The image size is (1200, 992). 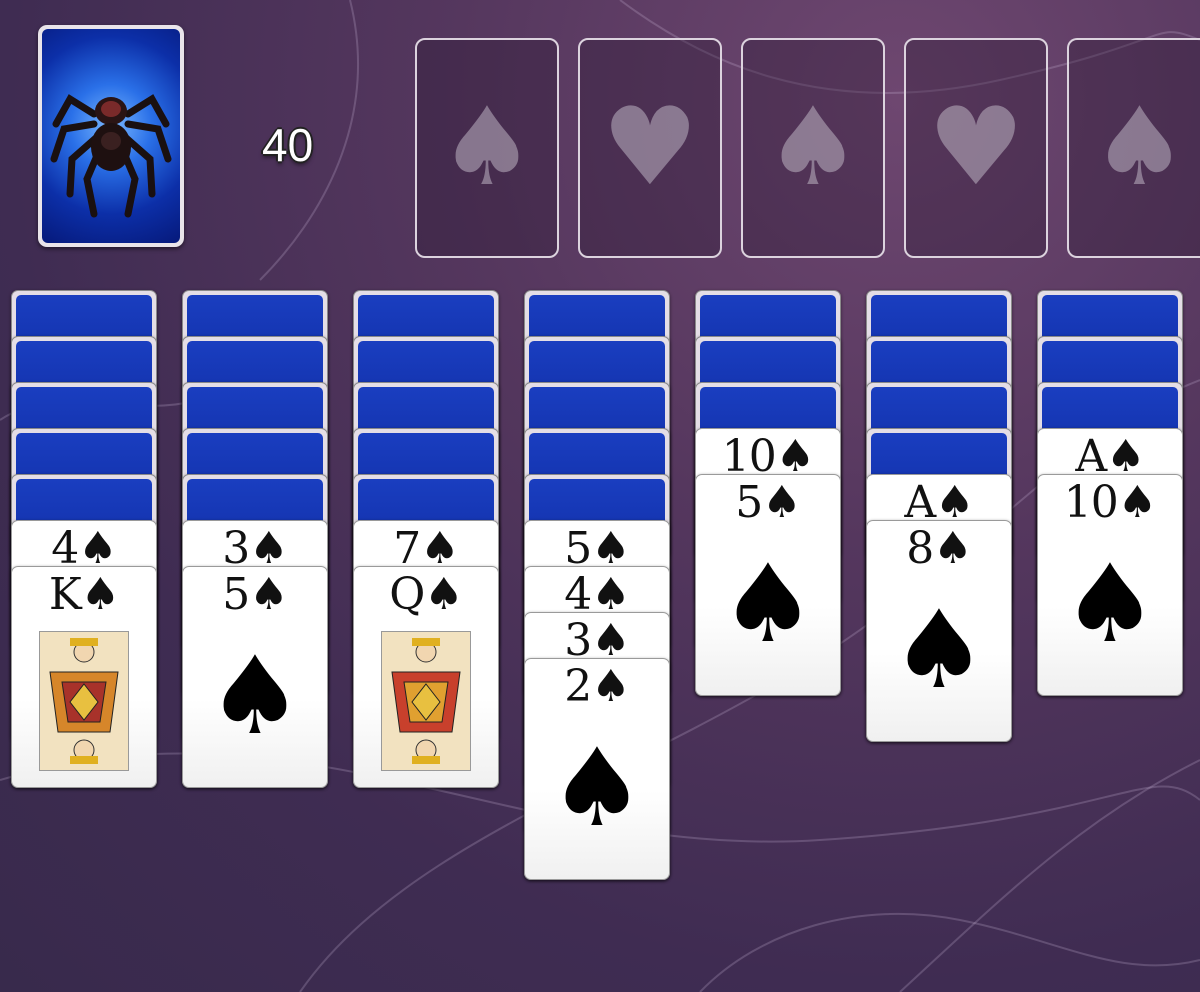 I want to click on king-portrait, so click(x=84, y=701).